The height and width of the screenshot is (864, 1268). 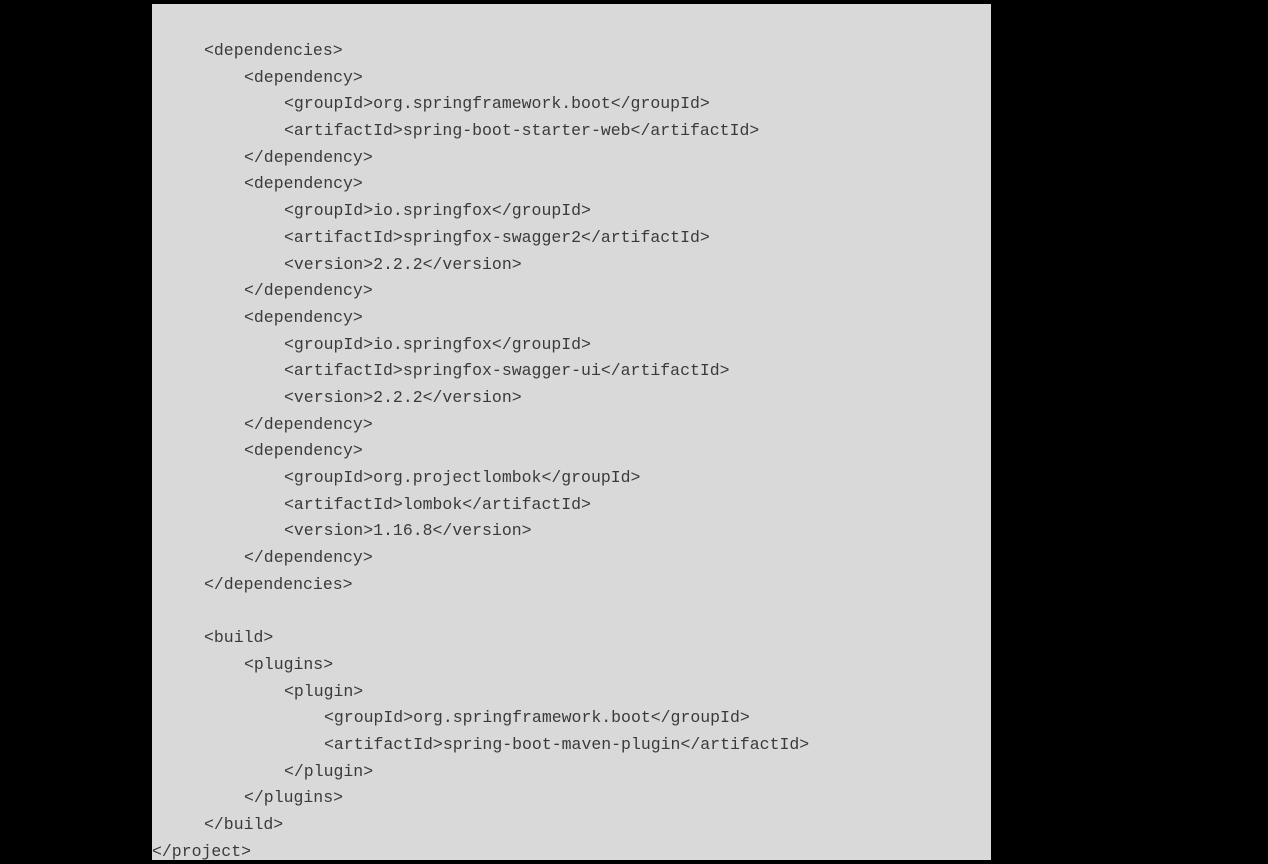 What do you see at coordinates (408, 531) in the screenshot?
I see `code-line: <version>1.16.8</version>` at bounding box center [408, 531].